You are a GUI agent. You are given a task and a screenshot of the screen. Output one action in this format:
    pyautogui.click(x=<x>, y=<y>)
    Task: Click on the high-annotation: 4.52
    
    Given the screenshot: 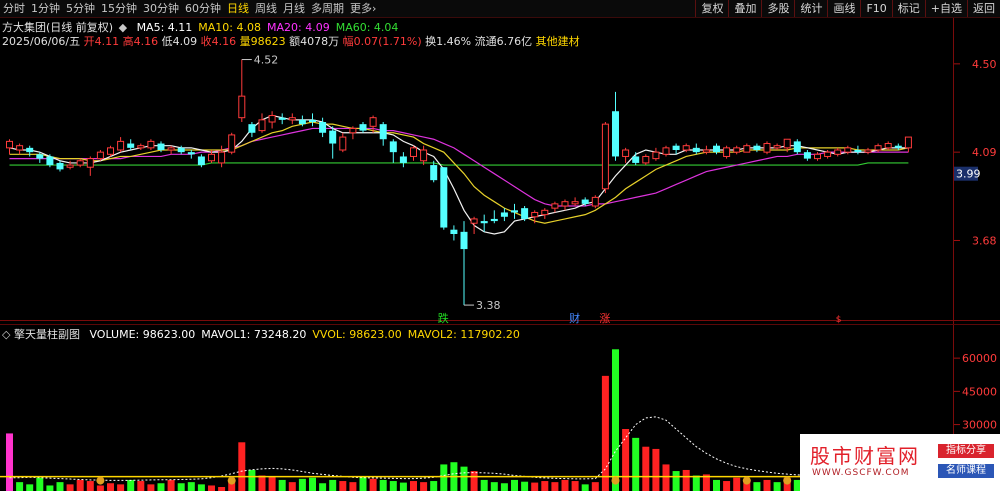 What is the action you would take?
    pyautogui.click(x=266, y=60)
    